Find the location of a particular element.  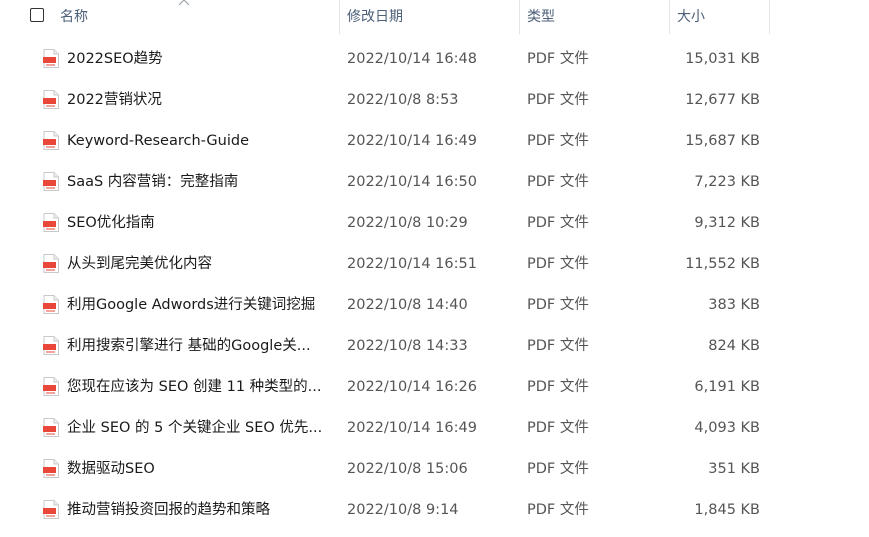

file-name: SaaS 内容营销：完整指南 is located at coordinates (153, 182).